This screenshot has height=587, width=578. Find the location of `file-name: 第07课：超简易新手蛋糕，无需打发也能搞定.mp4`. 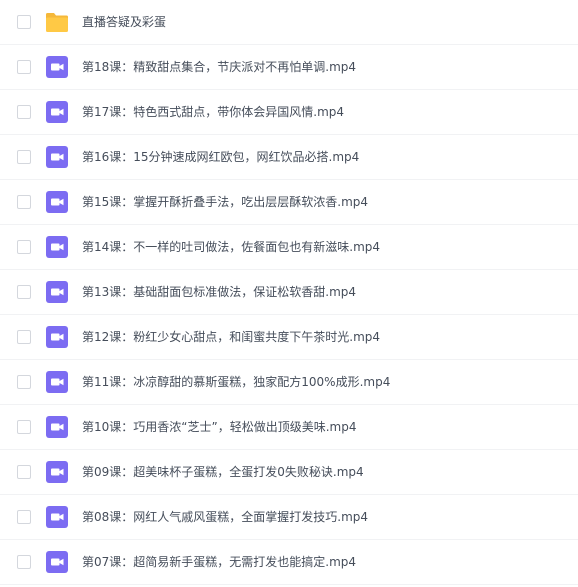

file-name: 第07课：超简易新手蛋糕，无需打发也能搞定.mp4 is located at coordinates (219, 562).